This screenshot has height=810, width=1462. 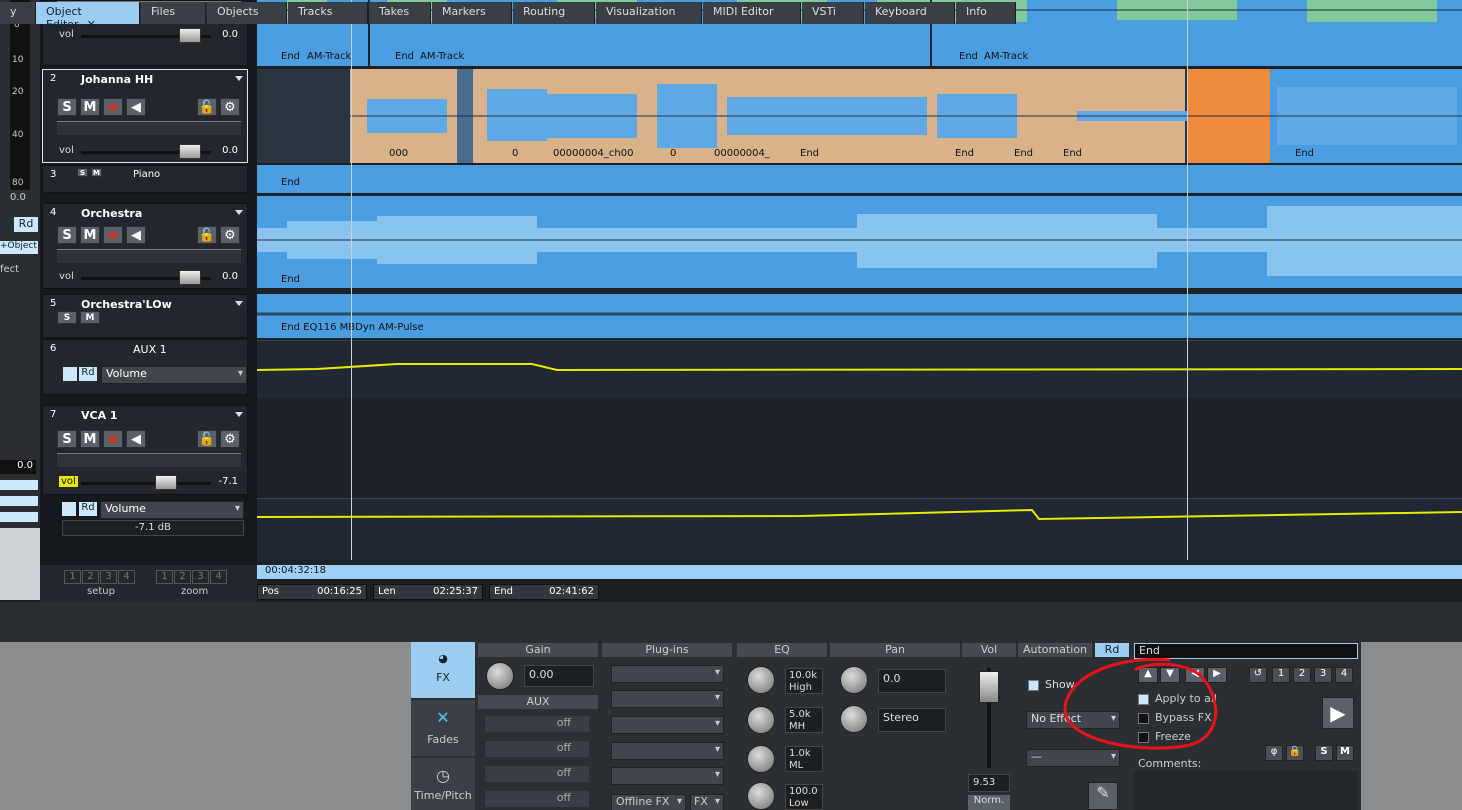 I want to click on zoom-buttons: 1234, so click(x=192, y=576).